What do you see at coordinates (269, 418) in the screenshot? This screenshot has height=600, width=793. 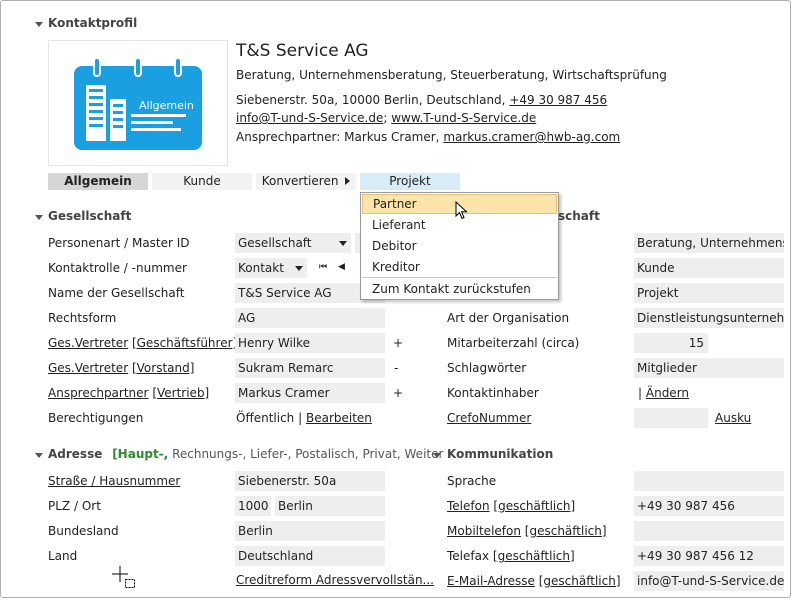 I see `berechtigungen-text: Öffentlich |` at bounding box center [269, 418].